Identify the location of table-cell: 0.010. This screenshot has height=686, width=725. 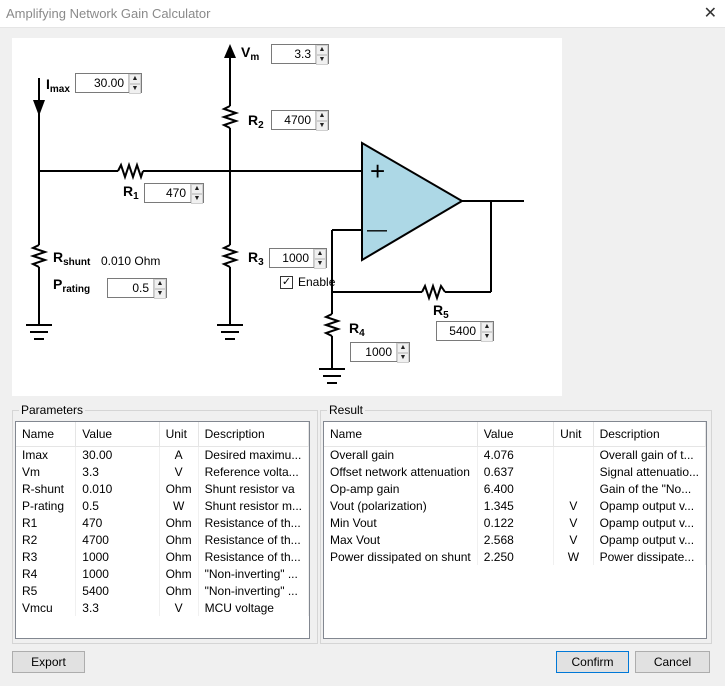
(117, 488).